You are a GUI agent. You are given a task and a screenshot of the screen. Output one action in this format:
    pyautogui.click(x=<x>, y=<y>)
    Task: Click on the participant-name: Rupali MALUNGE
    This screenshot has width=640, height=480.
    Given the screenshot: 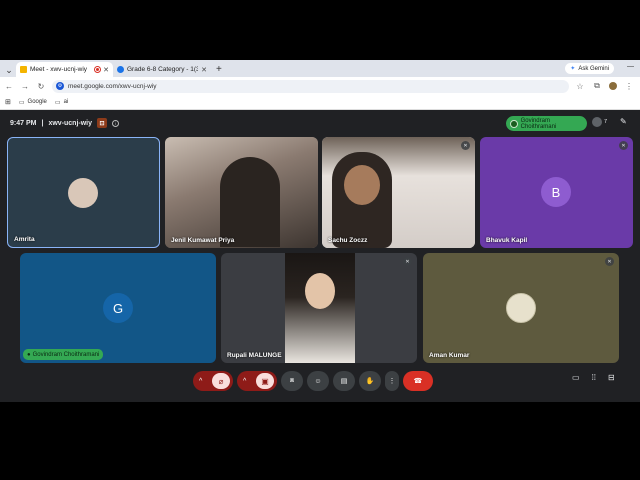 What is the action you would take?
    pyautogui.click(x=254, y=355)
    